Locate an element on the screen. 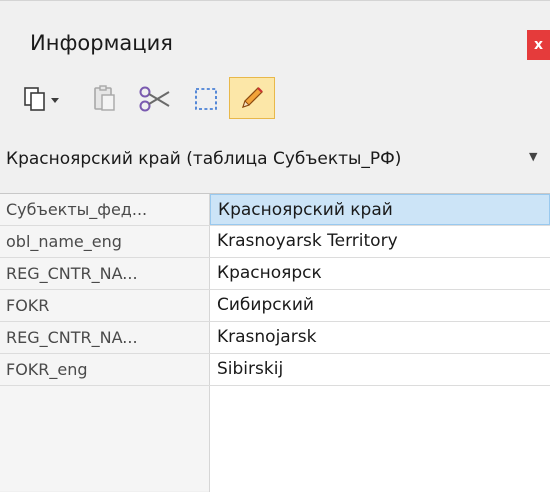 The height and width of the screenshot is (492, 550). attribute-key: FOKR is located at coordinates (104, 305).